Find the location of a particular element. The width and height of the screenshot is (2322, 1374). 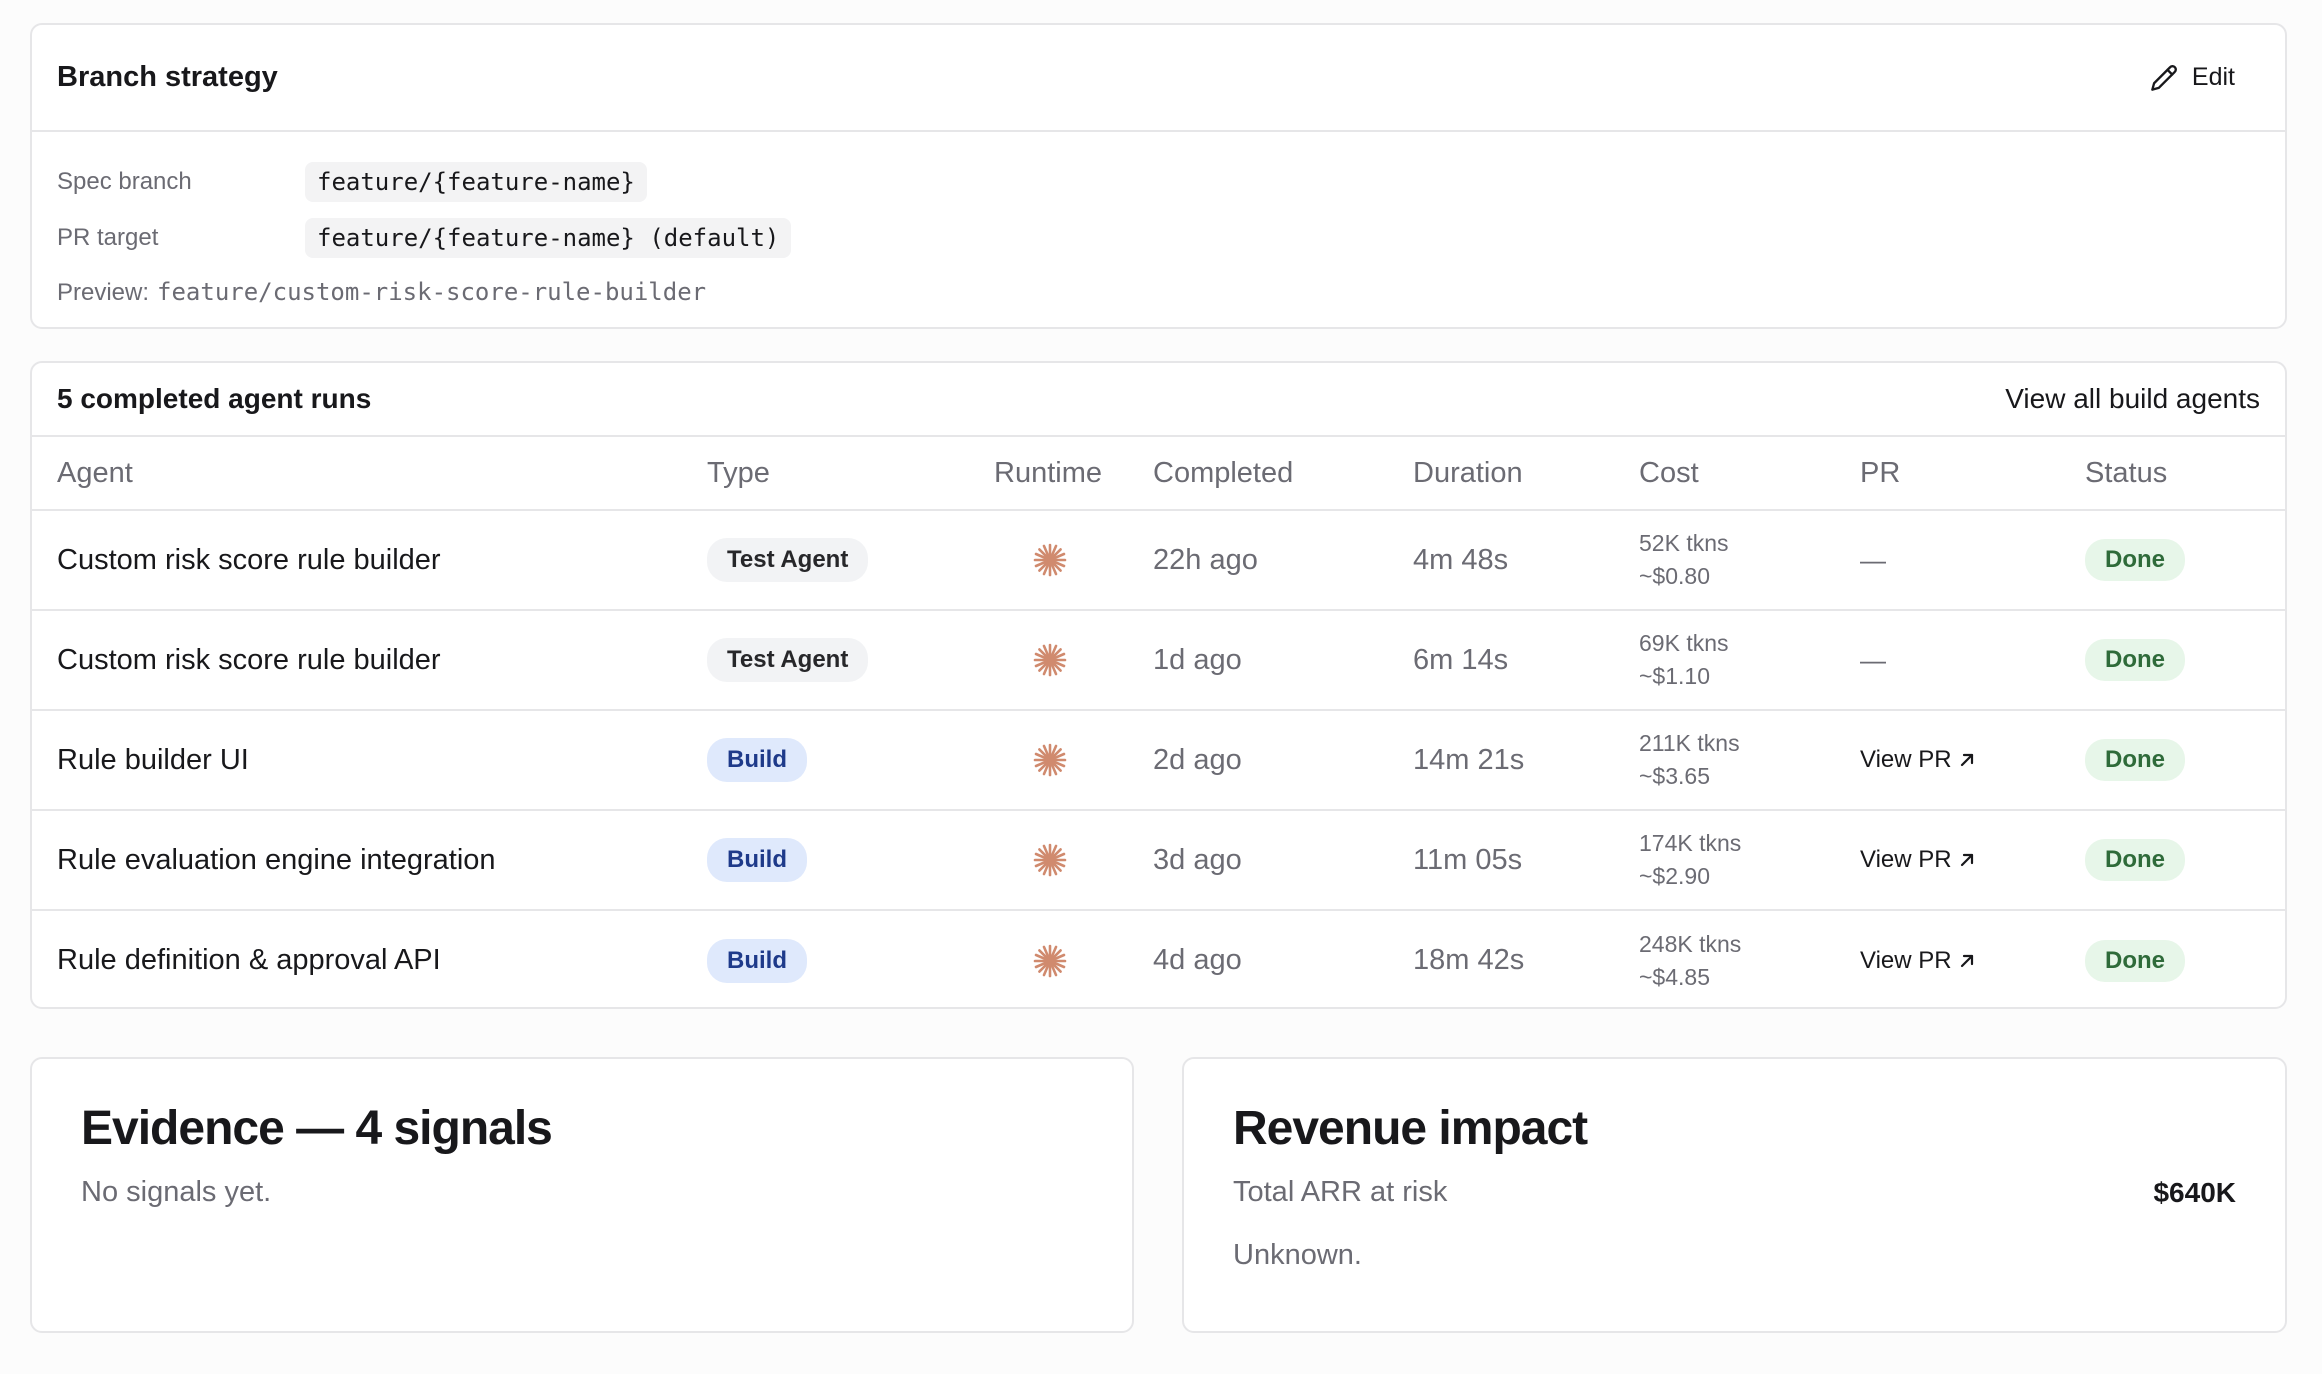

completed-time: 1d ago is located at coordinates (1197, 659).